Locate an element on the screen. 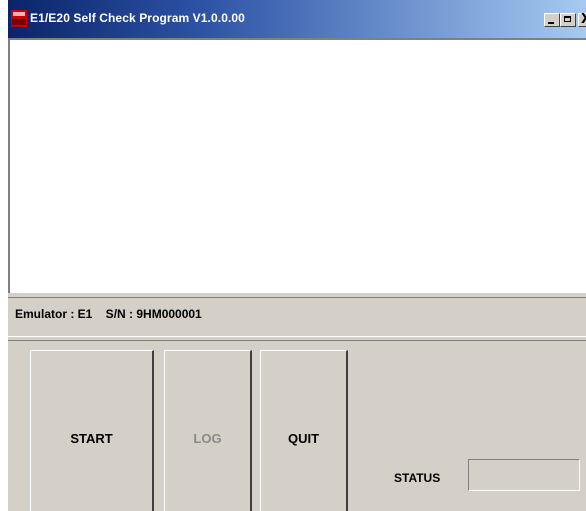 The image size is (586, 511). maximize-button is located at coordinates (568, 20).